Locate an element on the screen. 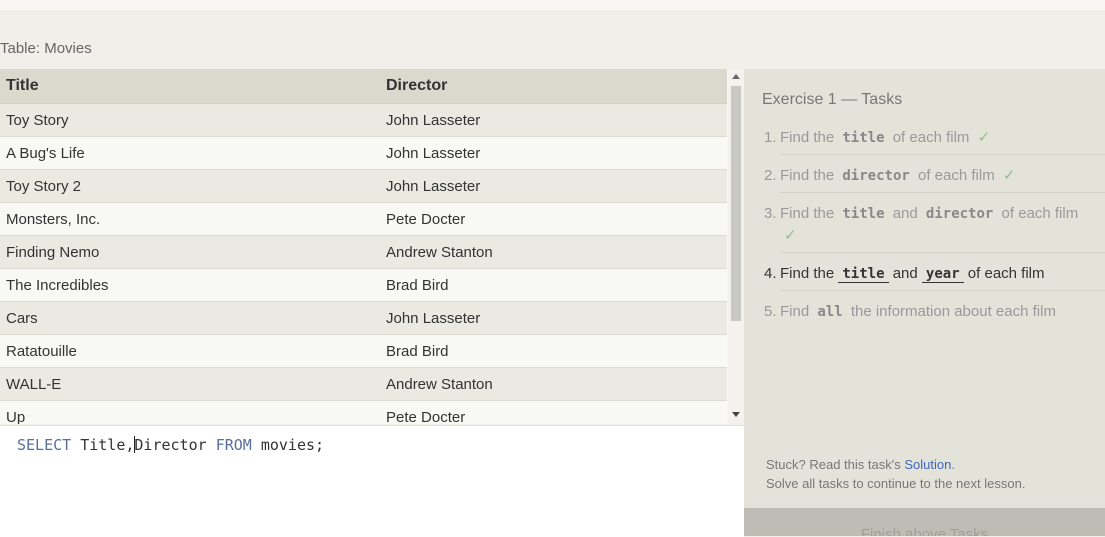 The image size is (1105, 537). sql-keyword-from: FROM is located at coordinates (233, 445).